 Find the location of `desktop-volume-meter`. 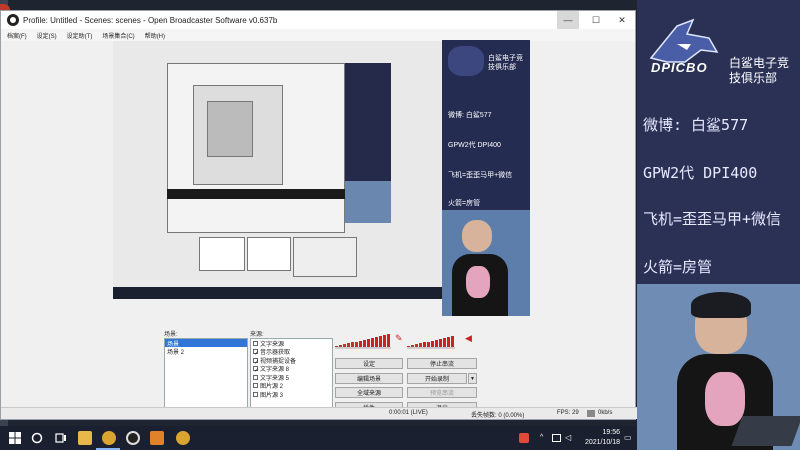

desktop-volume-meter is located at coordinates (435, 340).